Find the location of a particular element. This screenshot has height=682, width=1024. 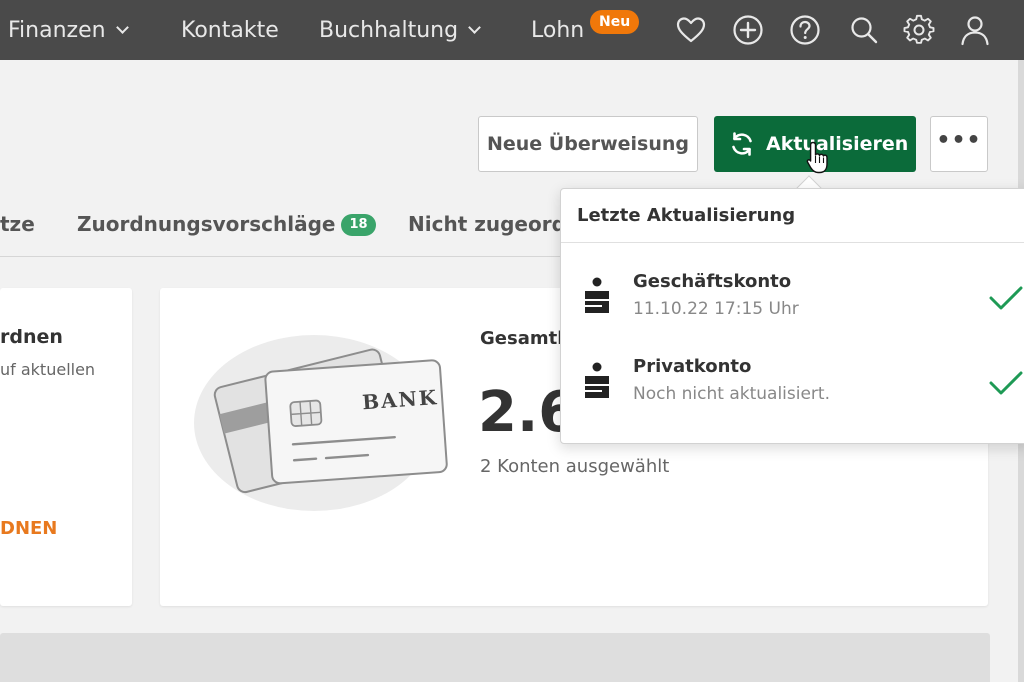

account-name: Privatkonto is located at coordinates (692, 366).